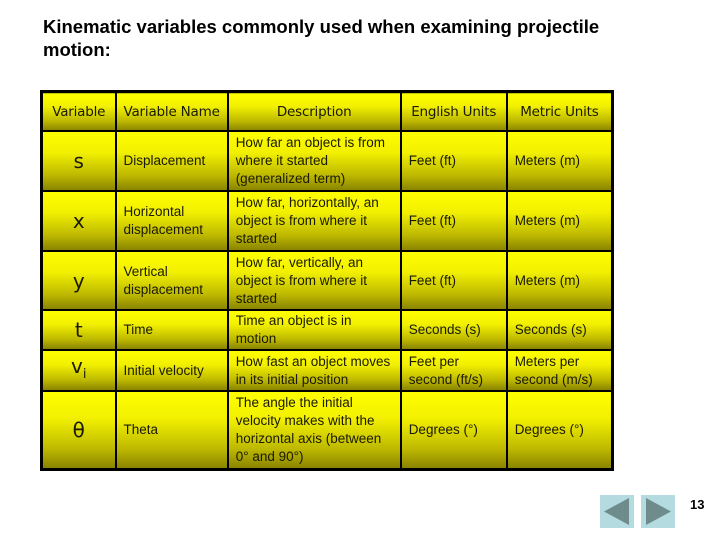 This screenshot has height=540, width=720. What do you see at coordinates (171, 370) in the screenshot?
I see `variable-name: Initial velocity` at bounding box center [171, 370].